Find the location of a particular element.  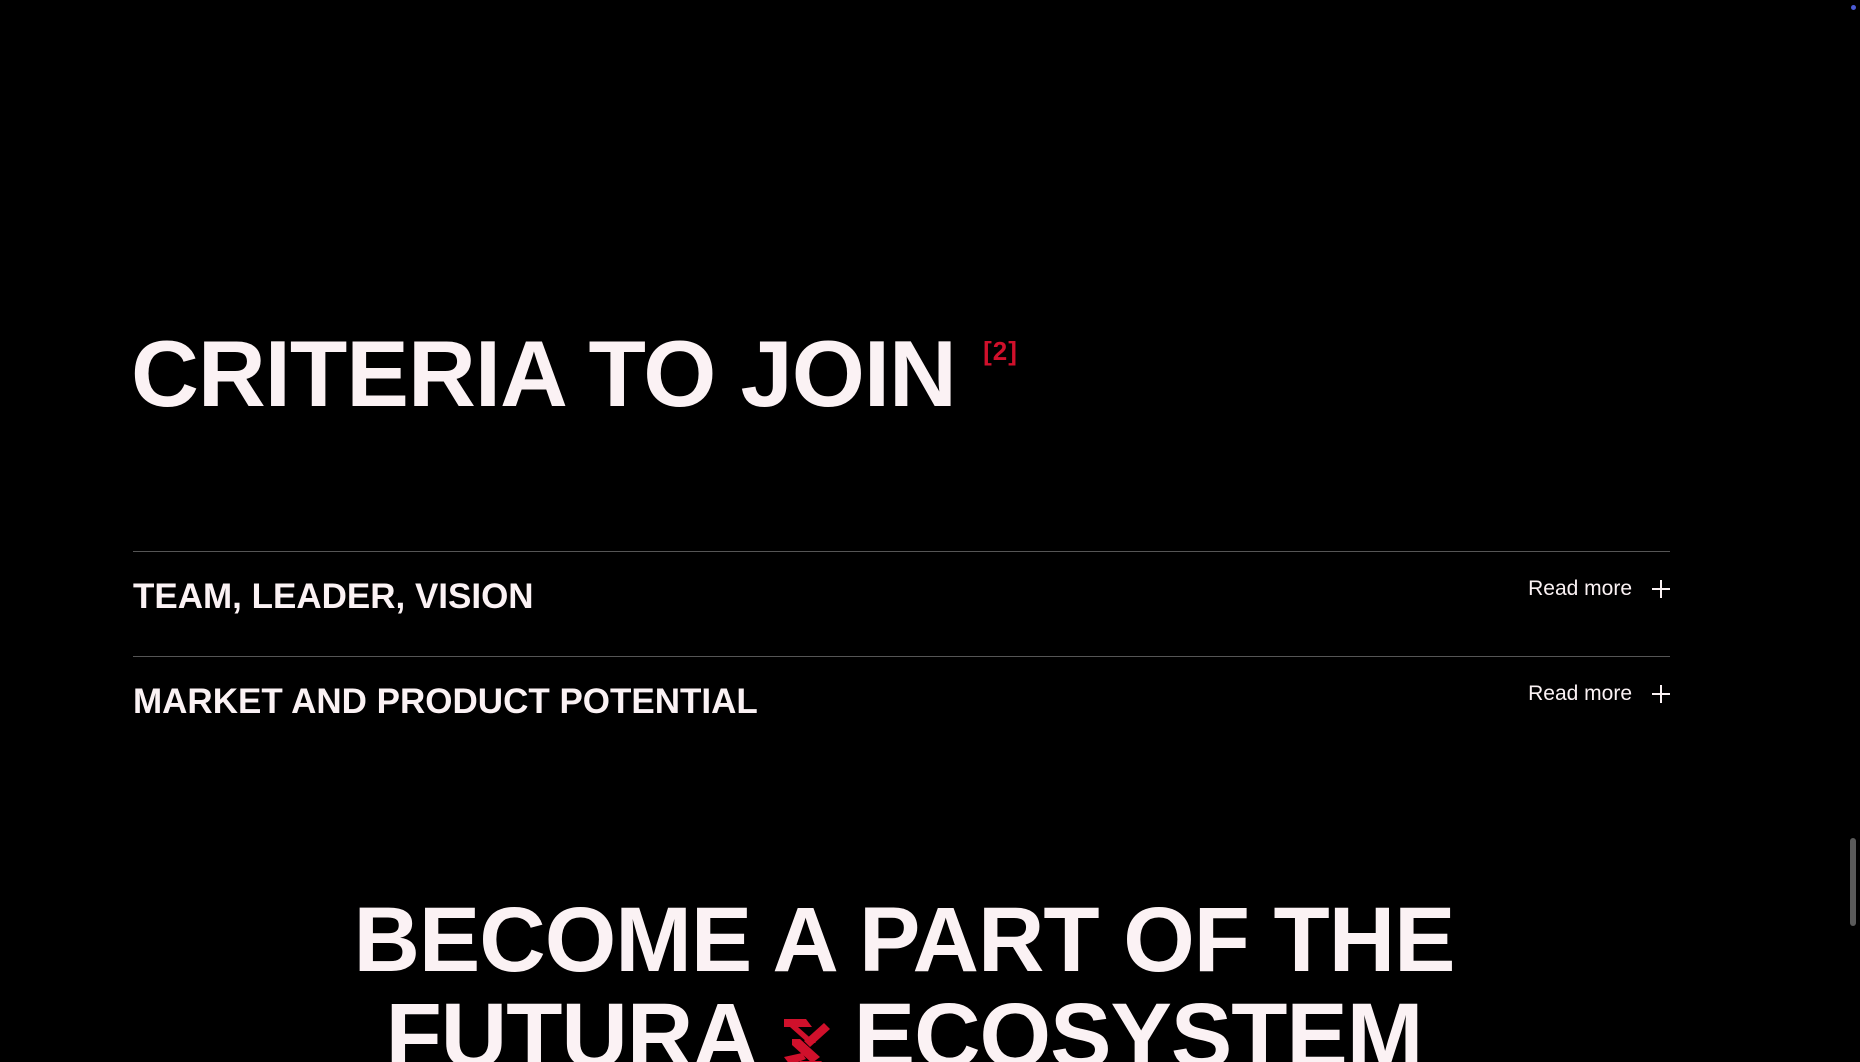

read-more-button-team: Read more is located at coordinates (1599, 589).